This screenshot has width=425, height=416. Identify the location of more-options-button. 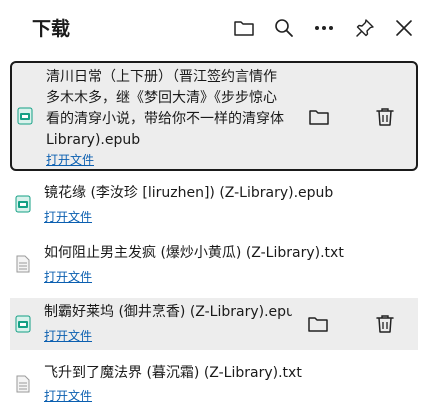
(324, 28).